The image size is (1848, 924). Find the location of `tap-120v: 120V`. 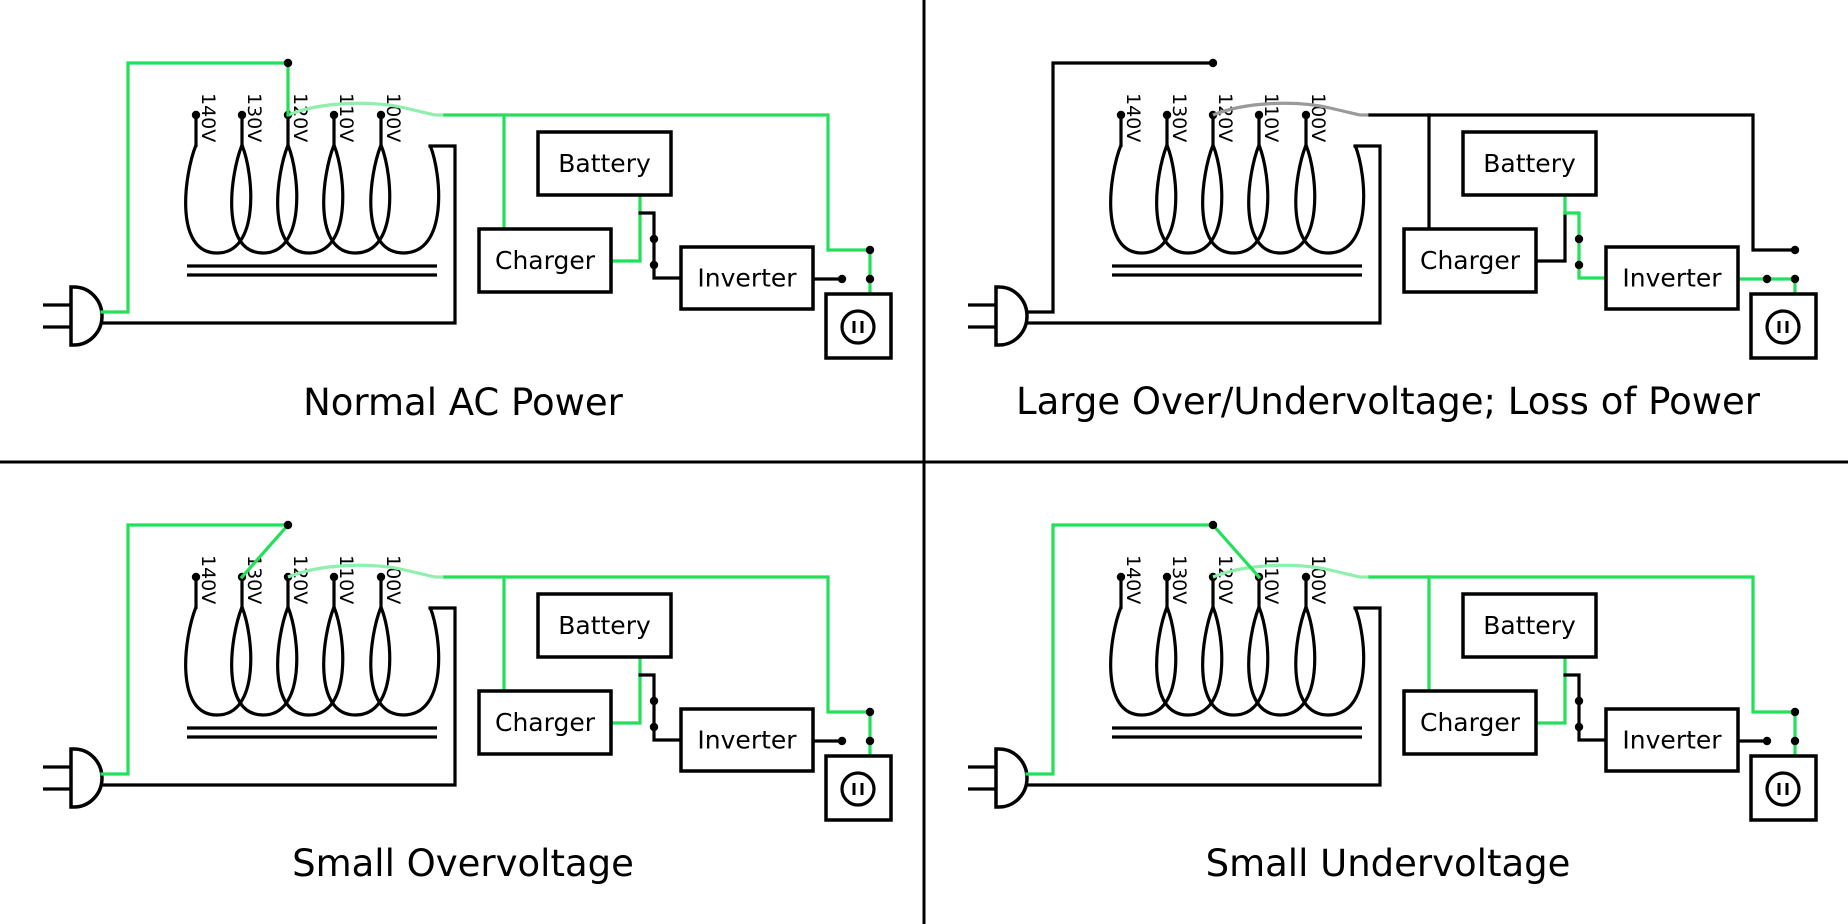

tap-120v: 120V is located at coordinates (297, 582).